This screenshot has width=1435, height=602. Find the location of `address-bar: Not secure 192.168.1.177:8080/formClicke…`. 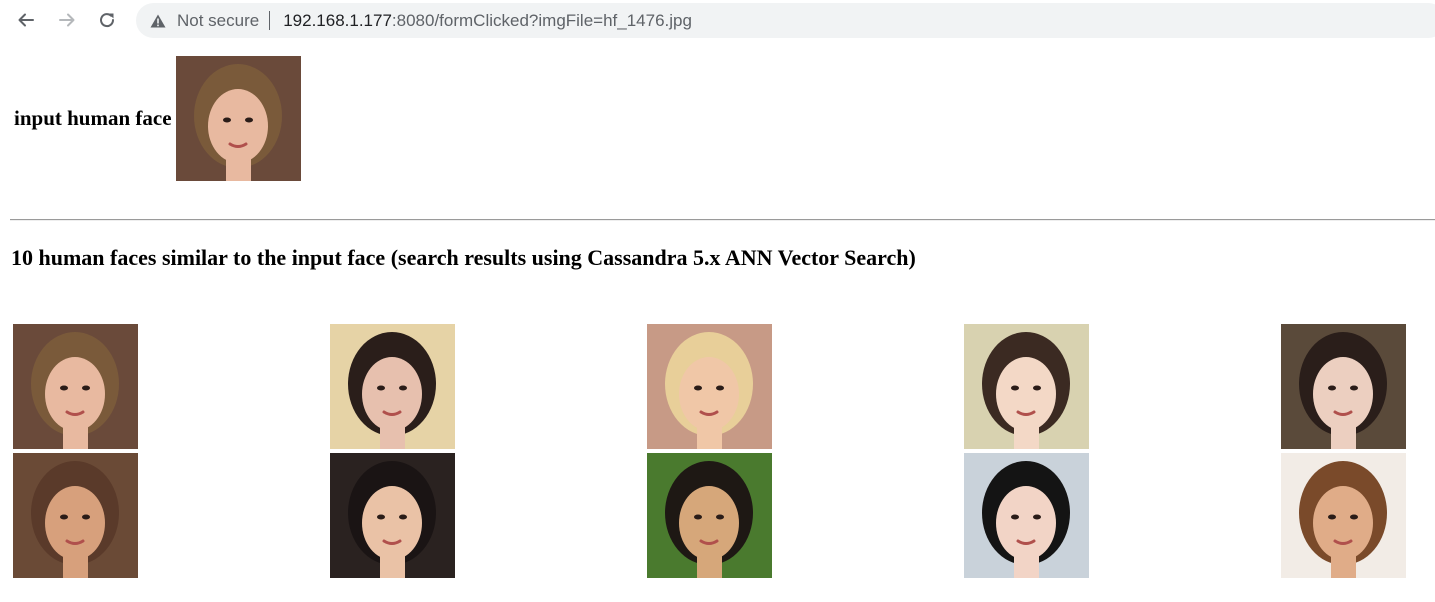

address-bar: Not secure 192.168.1.177:8080/formClicke… is located at coordinates (785, 20).